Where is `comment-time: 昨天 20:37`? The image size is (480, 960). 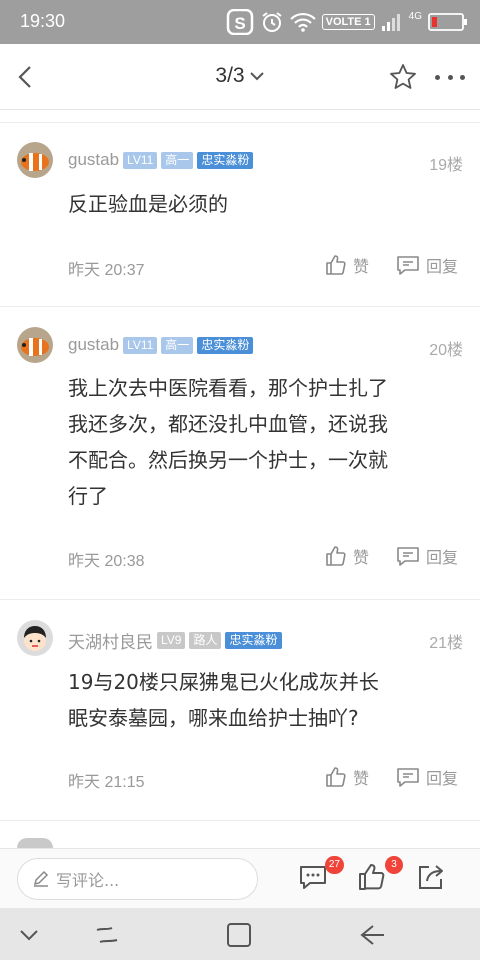 comment-time: 昨天 20:37 is located at coordinates (106, 270).